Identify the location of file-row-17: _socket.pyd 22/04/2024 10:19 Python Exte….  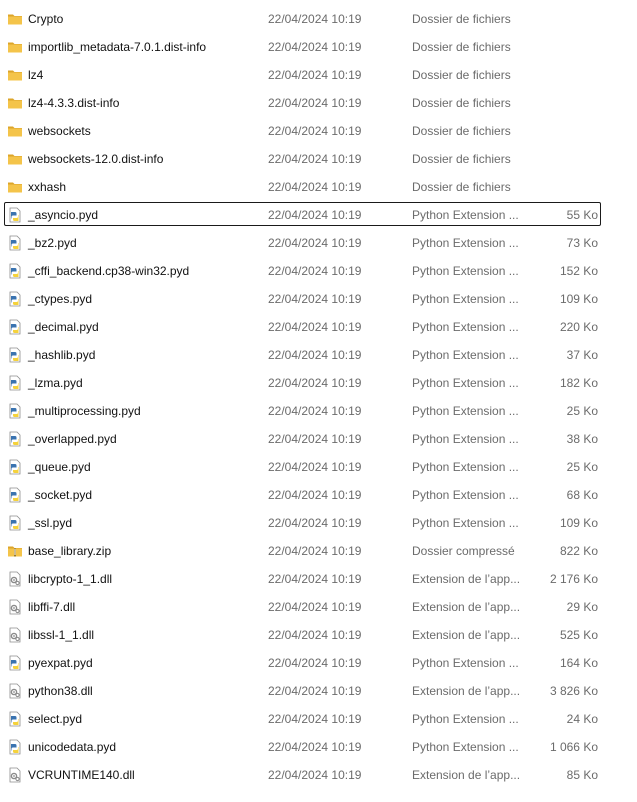
(318, 495).